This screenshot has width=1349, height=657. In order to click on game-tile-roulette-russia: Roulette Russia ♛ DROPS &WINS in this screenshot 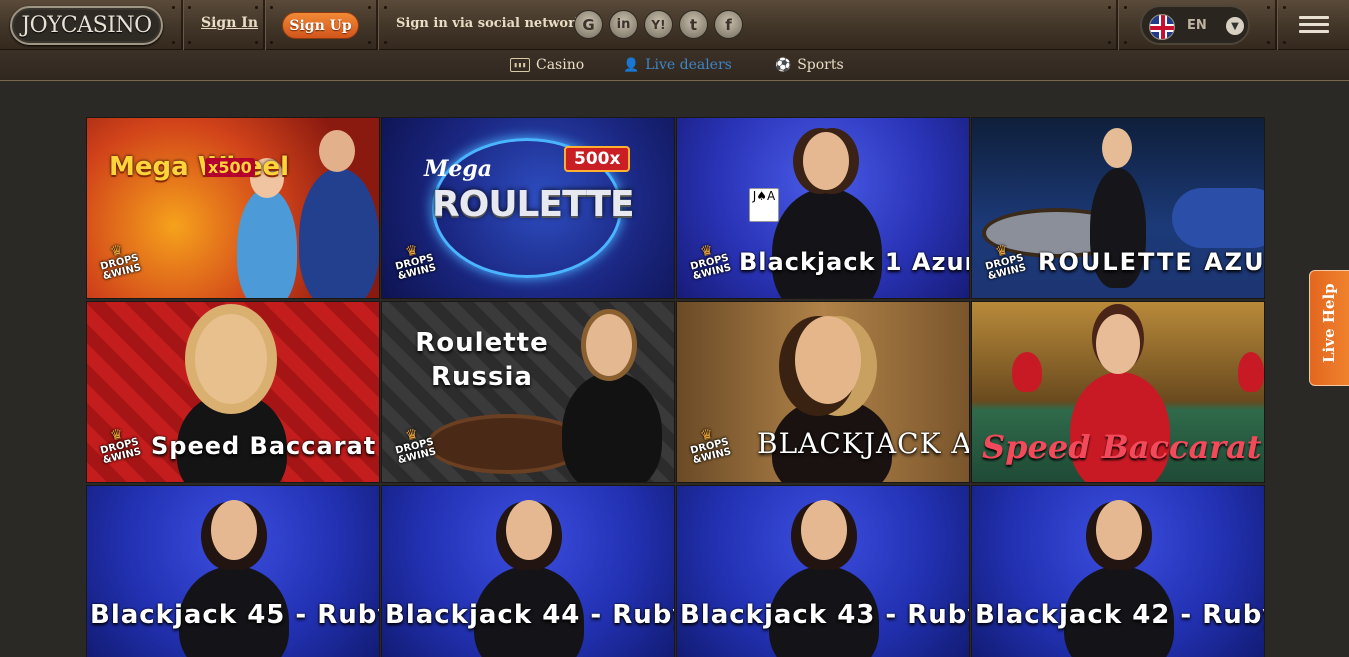, I will do `click(528, 392)`.